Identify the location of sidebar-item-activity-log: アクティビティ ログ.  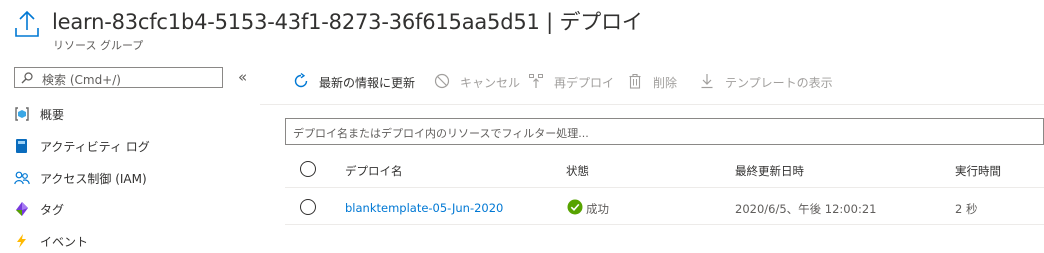
(124, 146).